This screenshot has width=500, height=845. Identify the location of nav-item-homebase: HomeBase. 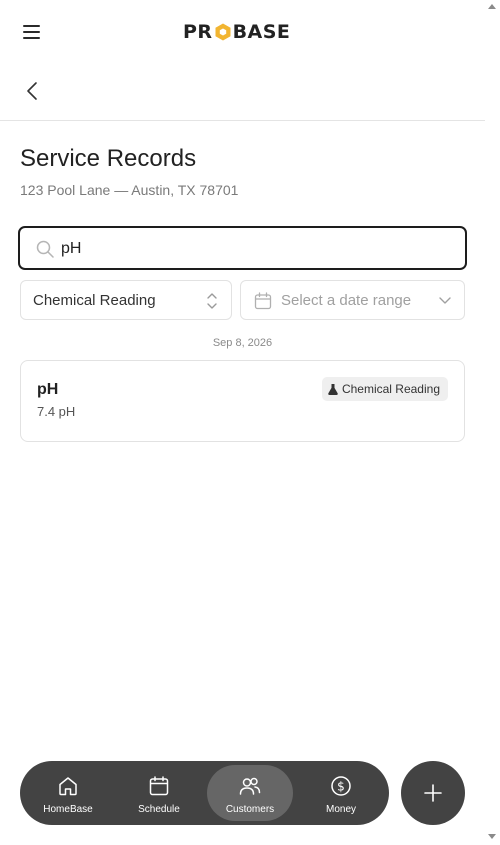
(68, 793).